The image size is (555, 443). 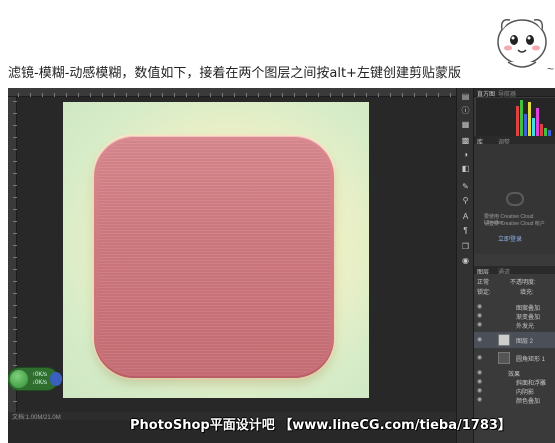 What do you see at coordinates (514, 306) in the screenshot?
I see `layer-effect-row: ◉ 图案叠加` at bounding box center [514, 306].